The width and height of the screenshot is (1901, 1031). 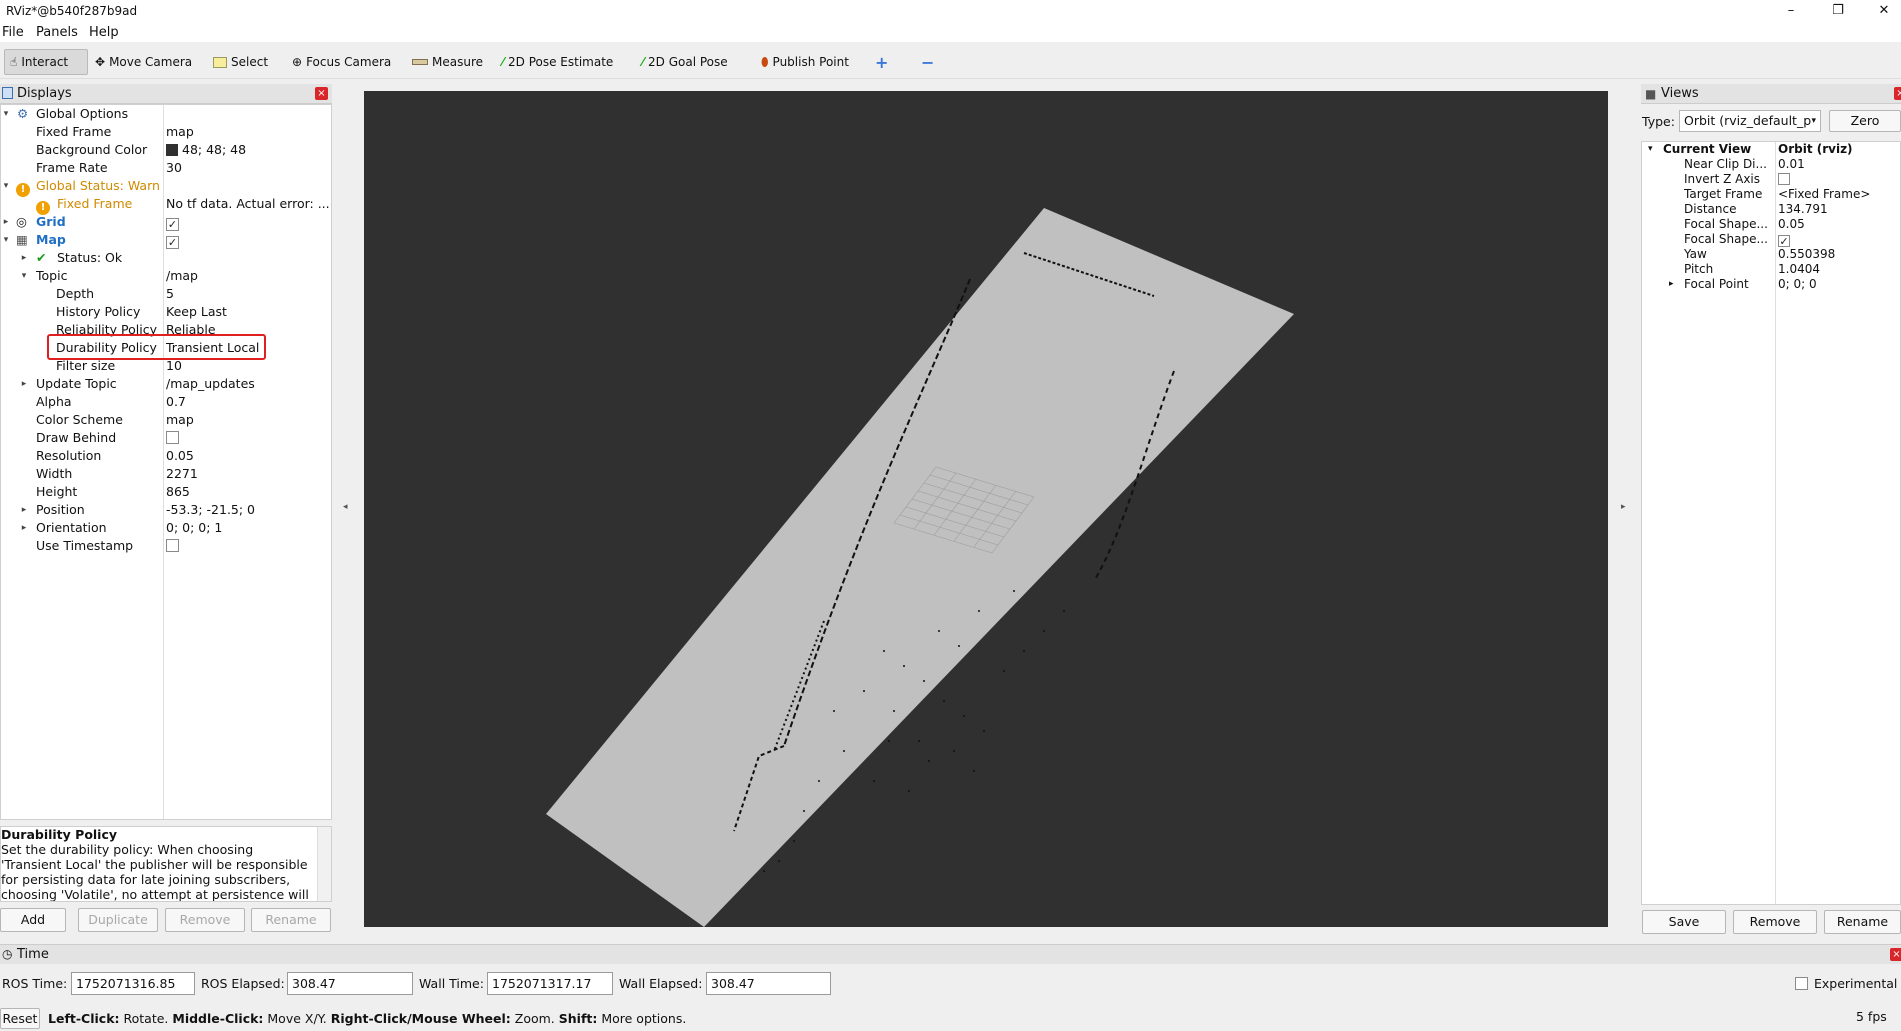 What do you see at coordinates (248, 132) in the screenshot?
I see `row-value: map` at bounding box center [248, 132].